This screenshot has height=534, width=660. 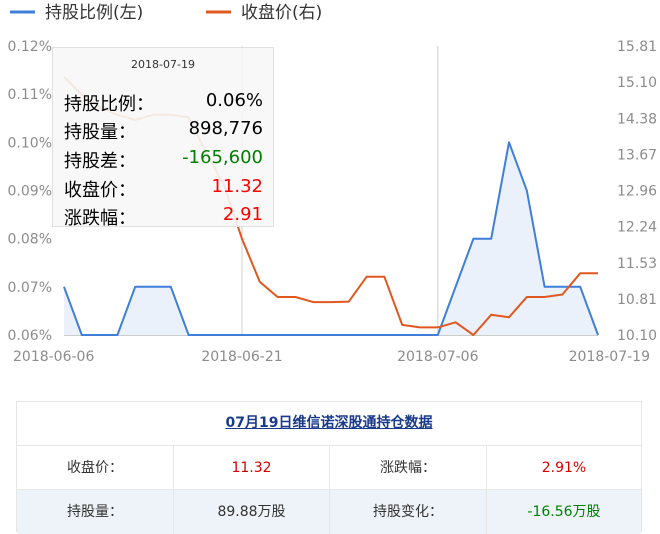 What do you see at coordinates (100, 190) in the screenshot?
I see `tooltip-label: 收盘价：` at bounding box center [100, 190].